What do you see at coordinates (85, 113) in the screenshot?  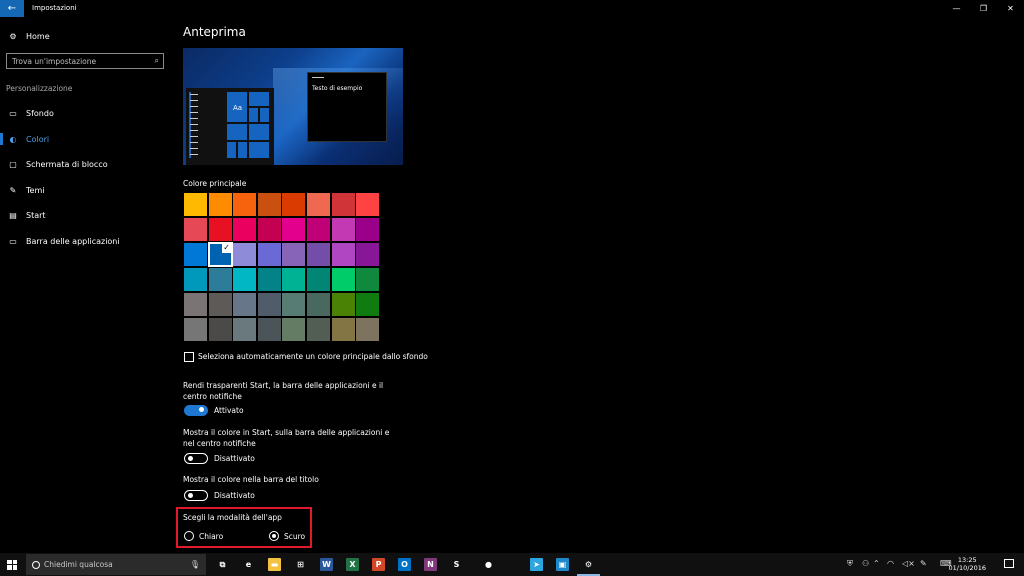 I see `sidebar-item-sfondo: ▭ Sfondo` at bounding box center [85, 113].